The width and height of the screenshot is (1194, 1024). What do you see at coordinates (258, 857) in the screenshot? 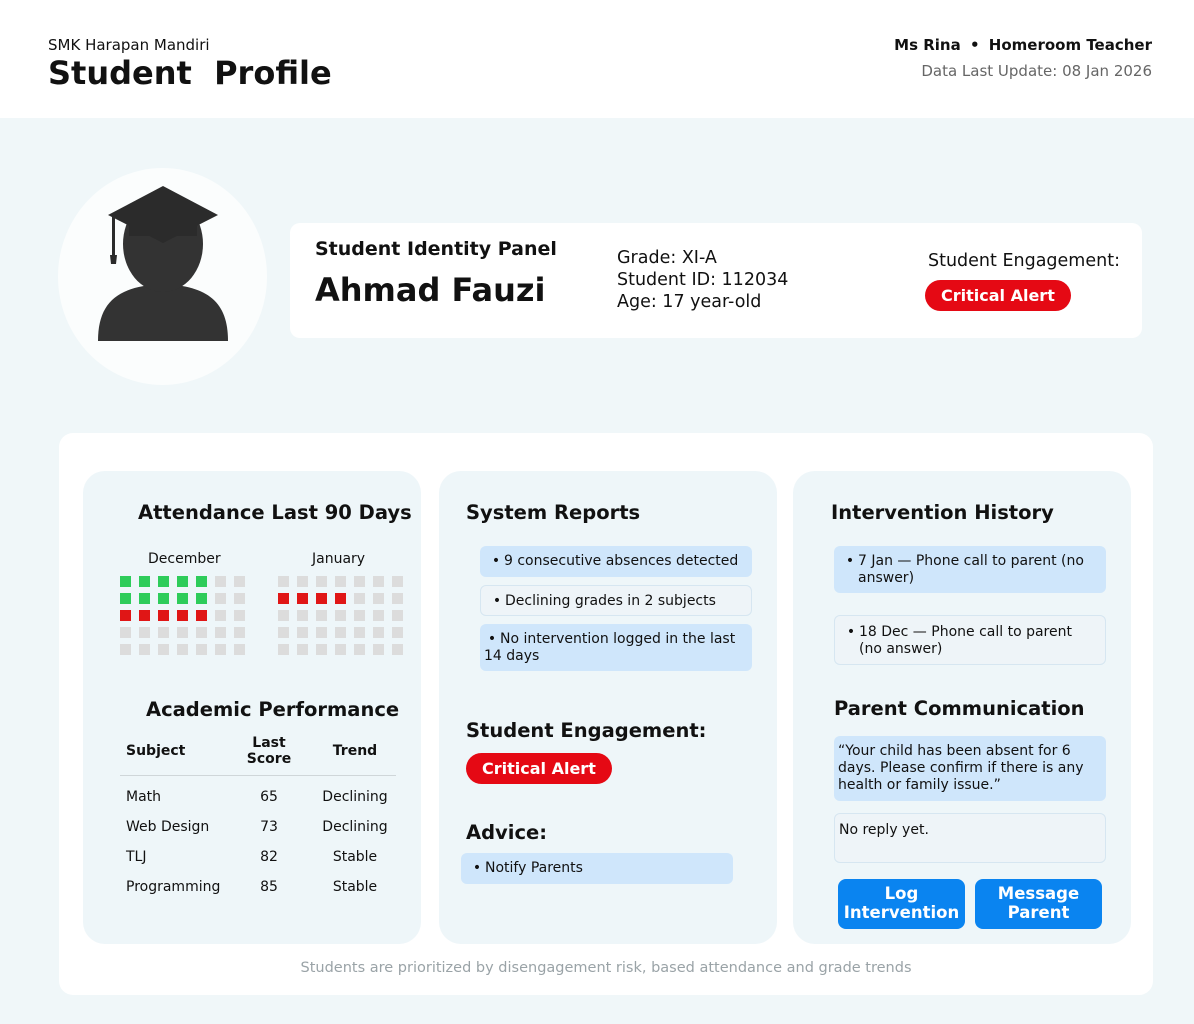
I see `table-row: TLJ 82 Stable` at bounding box center [258, 857].